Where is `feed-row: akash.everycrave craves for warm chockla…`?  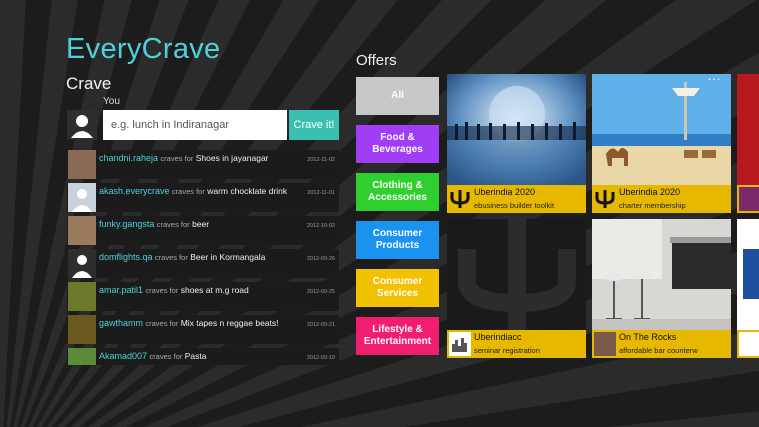
feed-row: akash.everycrave craves for warm chockla… is located at coordinates (203, 197).